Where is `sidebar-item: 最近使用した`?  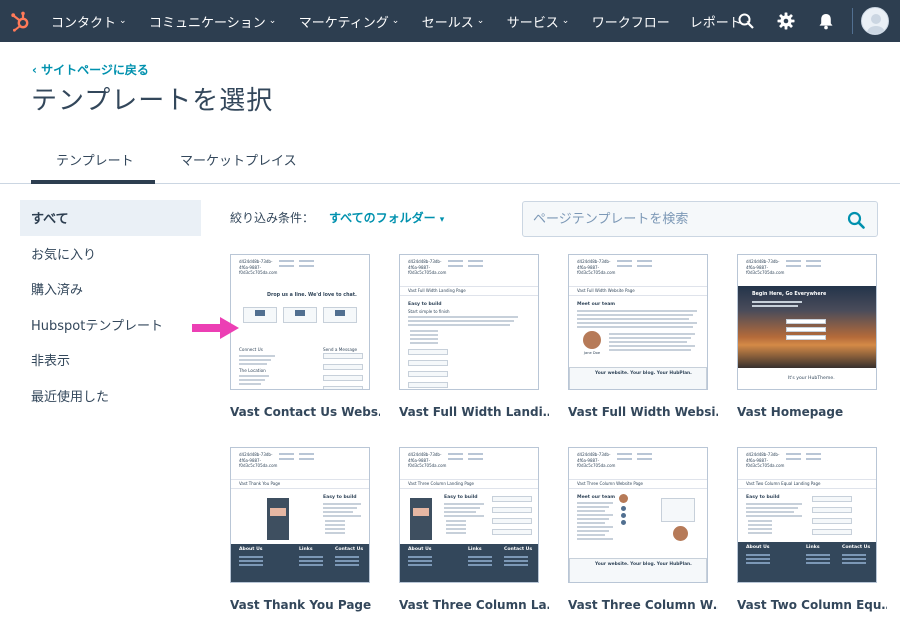
sidebar-item: 最近使用した is located at coordinates (110, 396).